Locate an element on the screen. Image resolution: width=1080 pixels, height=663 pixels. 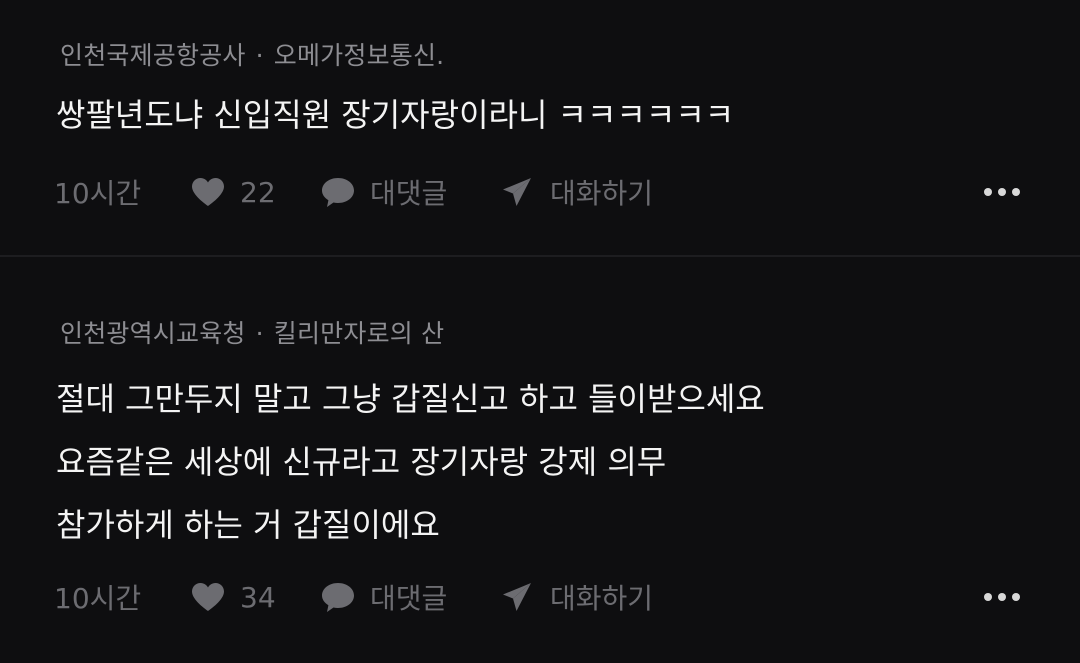
comment-body: 쌍팔년도냐 신입직원 장기자랑이라니 ㅋㅋㅋㅋㅋㅋ is located at coordinates (395, 115).